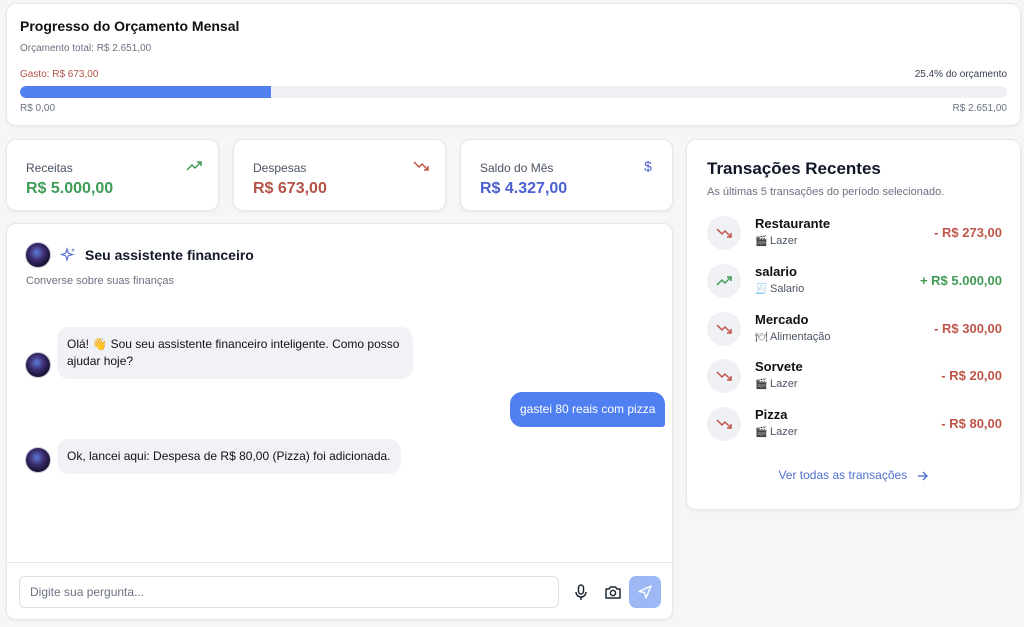  Describe the element at coordinates (968, 232) in the screenshot. I see `transaction-amount: - R$ 273,00` at that location.